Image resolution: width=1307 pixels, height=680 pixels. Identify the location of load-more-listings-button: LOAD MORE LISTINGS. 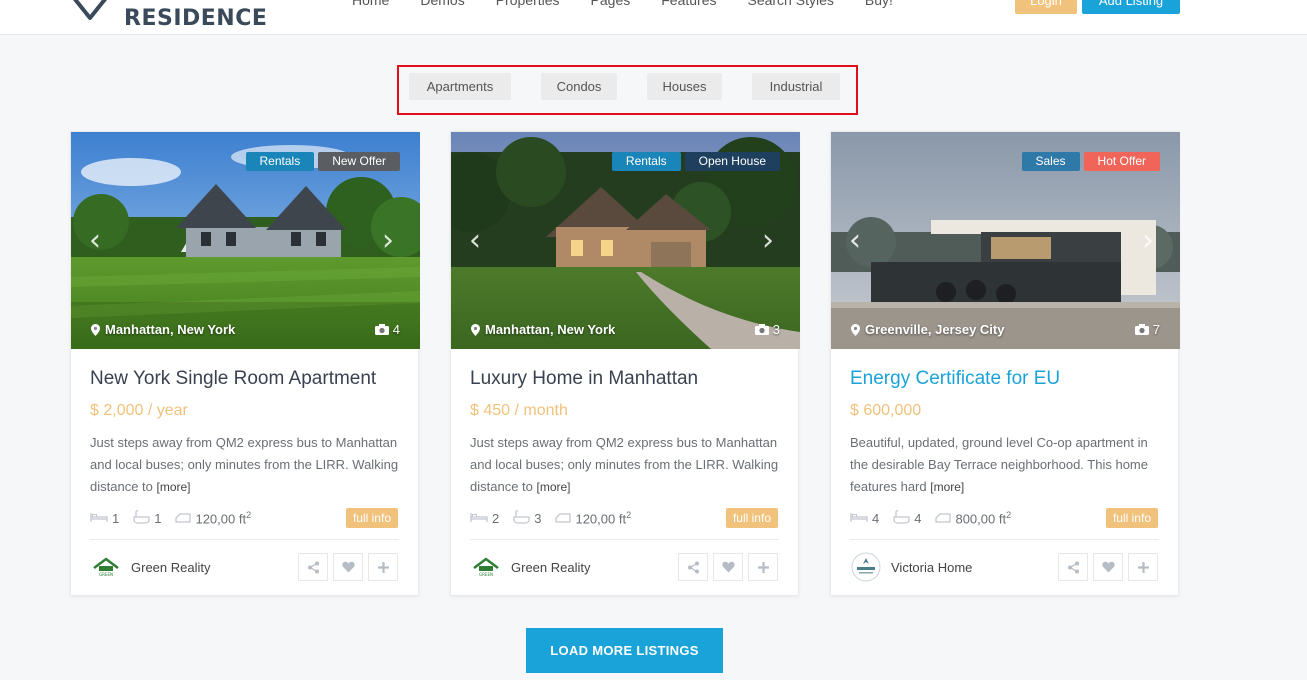
(624, 650).